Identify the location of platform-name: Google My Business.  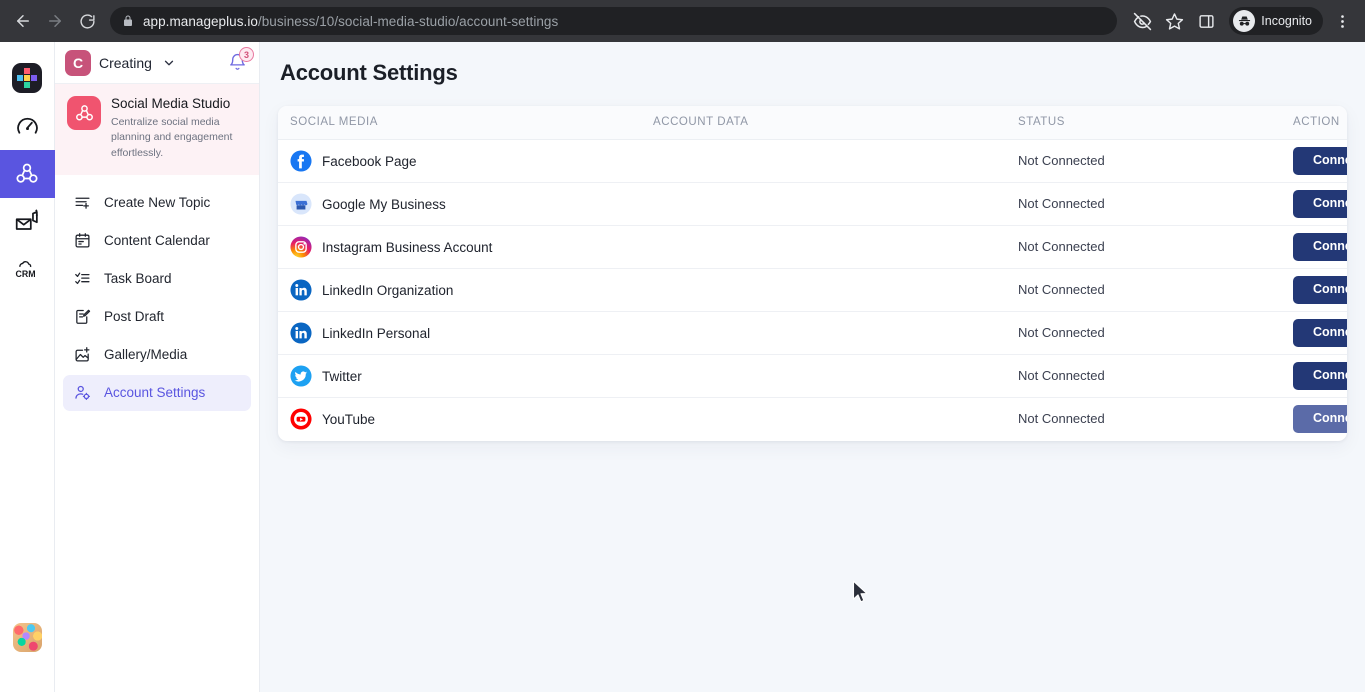
(384, 204).